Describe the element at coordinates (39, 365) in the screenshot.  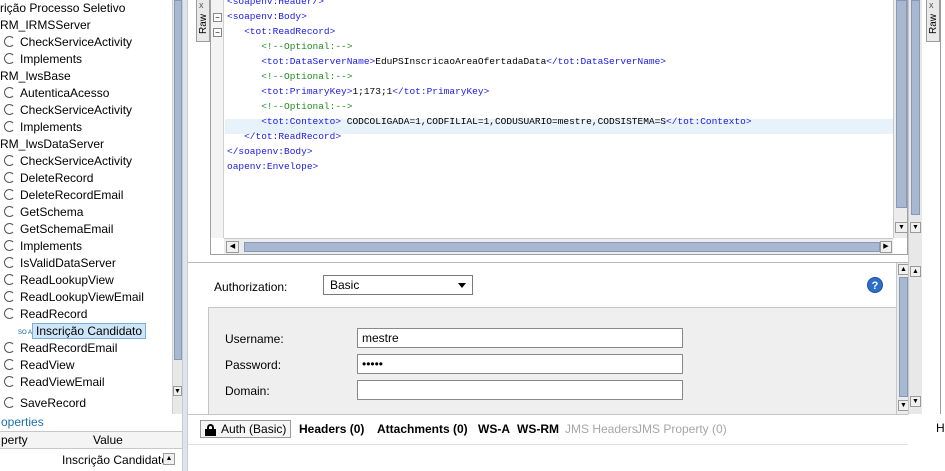
I see `tree-item-operation: ReadView` at that location.